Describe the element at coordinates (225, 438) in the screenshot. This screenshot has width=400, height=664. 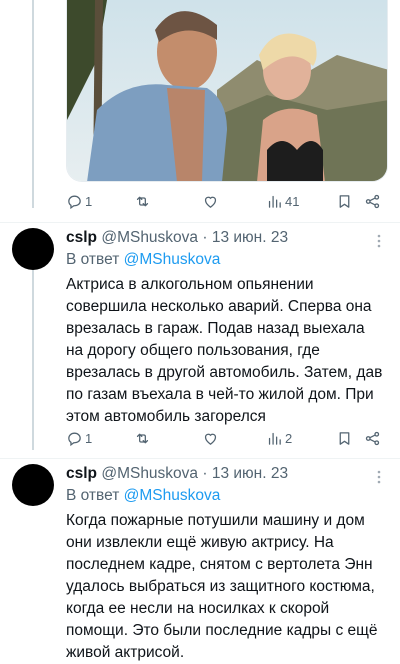
I see `tweet-actions: 1 2` at that location.